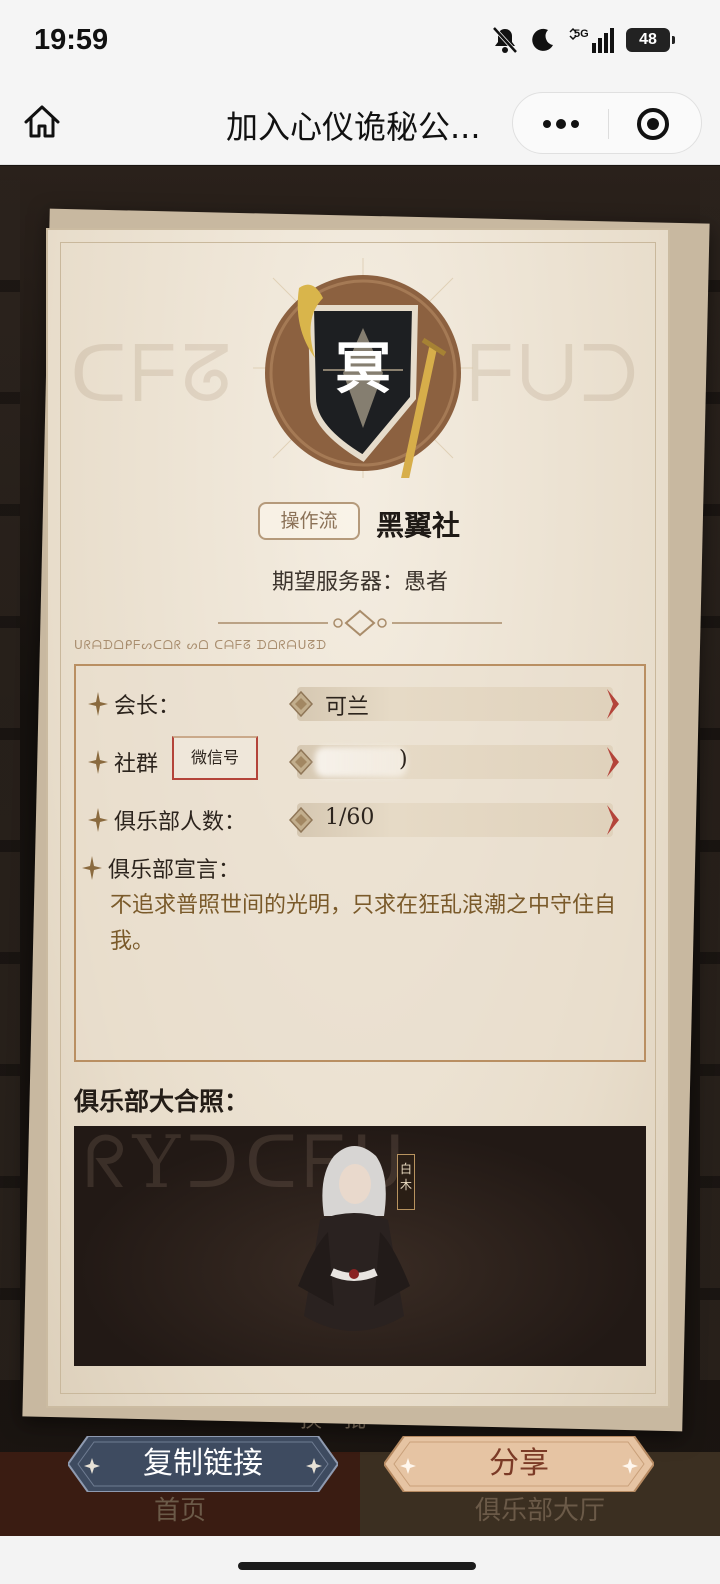  What do you see at coordinates (42, 122) in the screenshot?
I see `home-icon` at bounding box center [42, 122].